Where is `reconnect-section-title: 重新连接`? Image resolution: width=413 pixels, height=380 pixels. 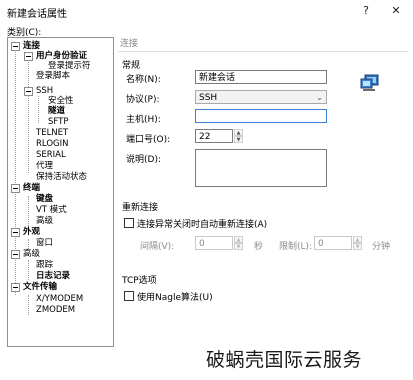 reconnect-section-title: 重新连接 is located at coordinates (140, 208).